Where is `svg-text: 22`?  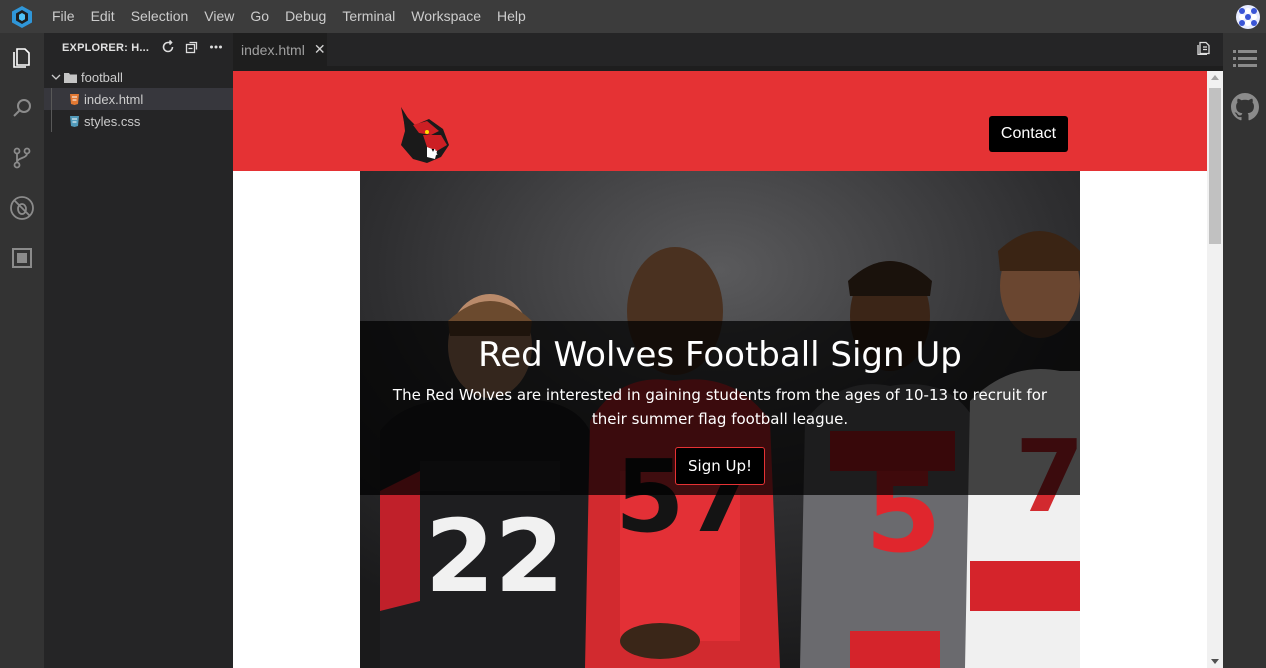
svg-text: 22 is located at coordinates (494, 556).